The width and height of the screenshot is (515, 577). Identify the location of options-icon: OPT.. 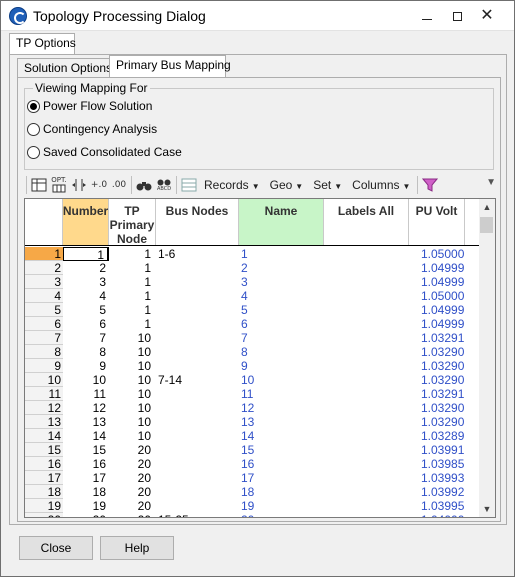
(59, 185).